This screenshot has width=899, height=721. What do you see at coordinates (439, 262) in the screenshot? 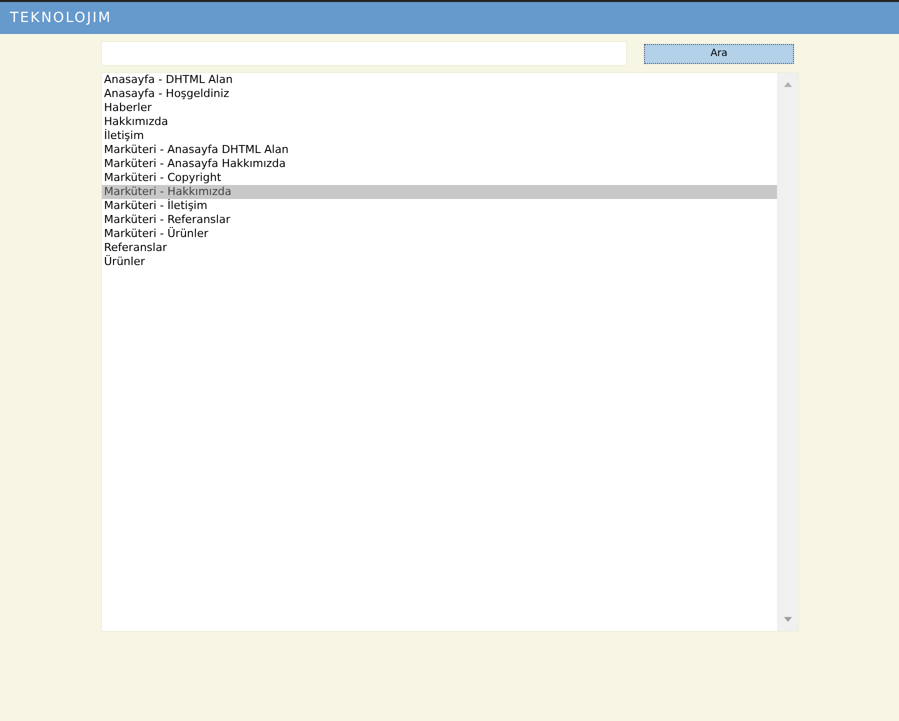
I see `list-item: Ürünler` at bounding box center [439, 262].